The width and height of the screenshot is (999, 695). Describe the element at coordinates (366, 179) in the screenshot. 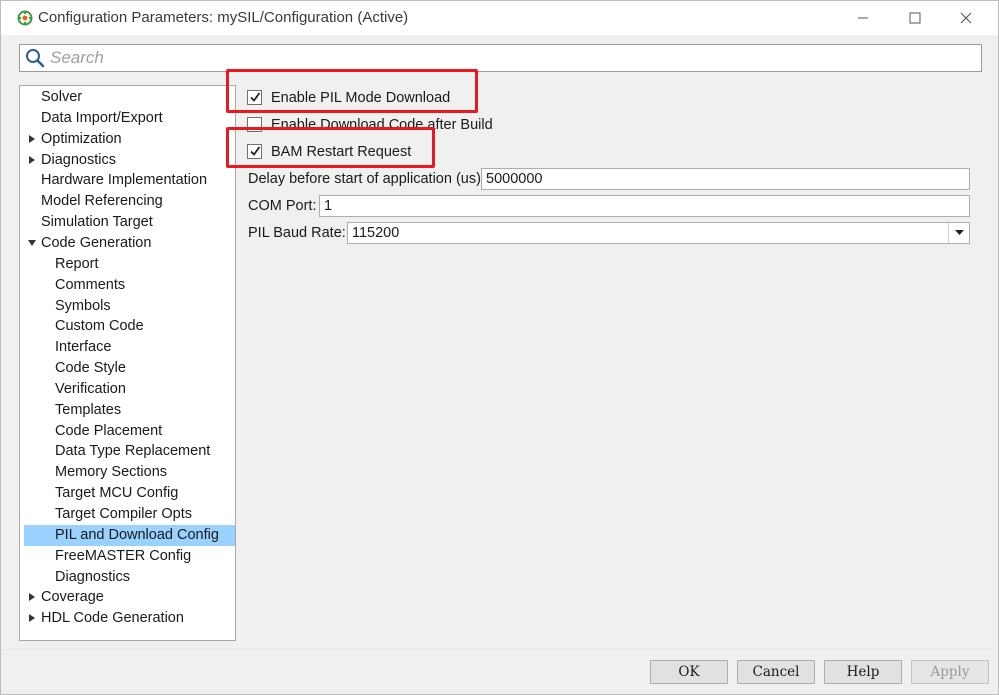

I see `delay-label: Delay before start of application (us):` at that location.